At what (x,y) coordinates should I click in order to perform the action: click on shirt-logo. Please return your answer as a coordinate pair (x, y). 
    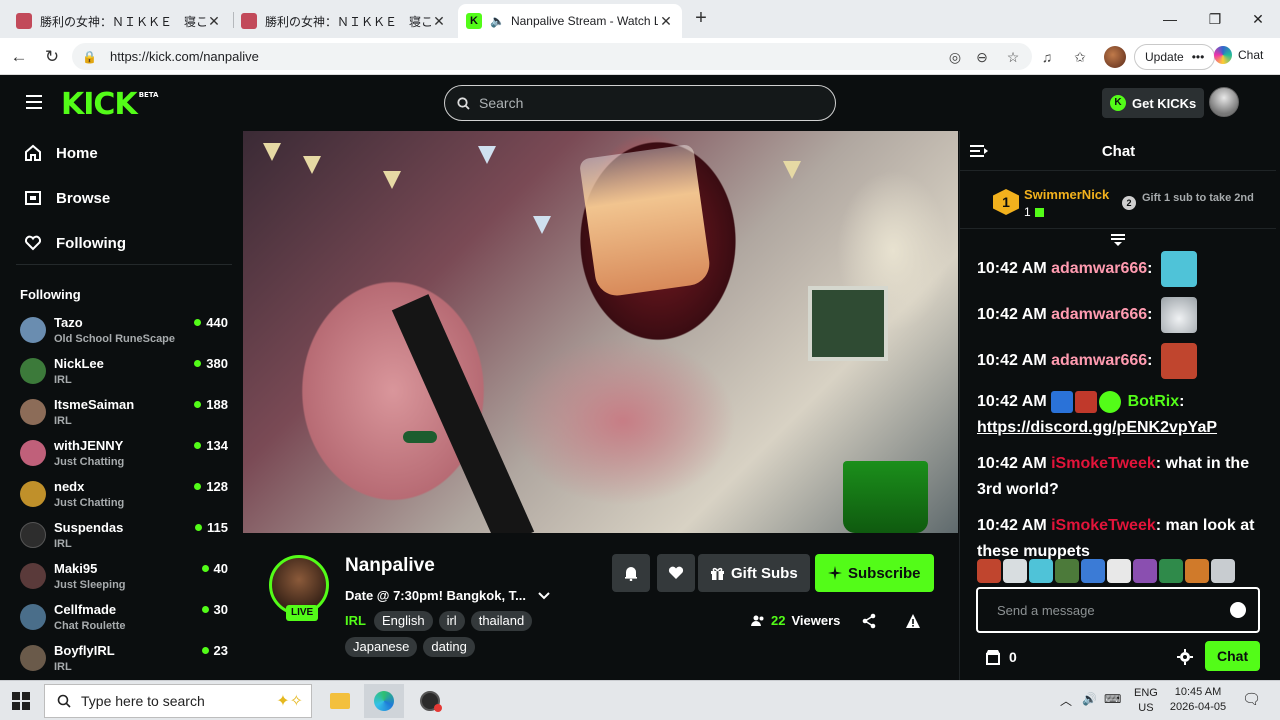
    Looking at the image, I should click on (420, 437).